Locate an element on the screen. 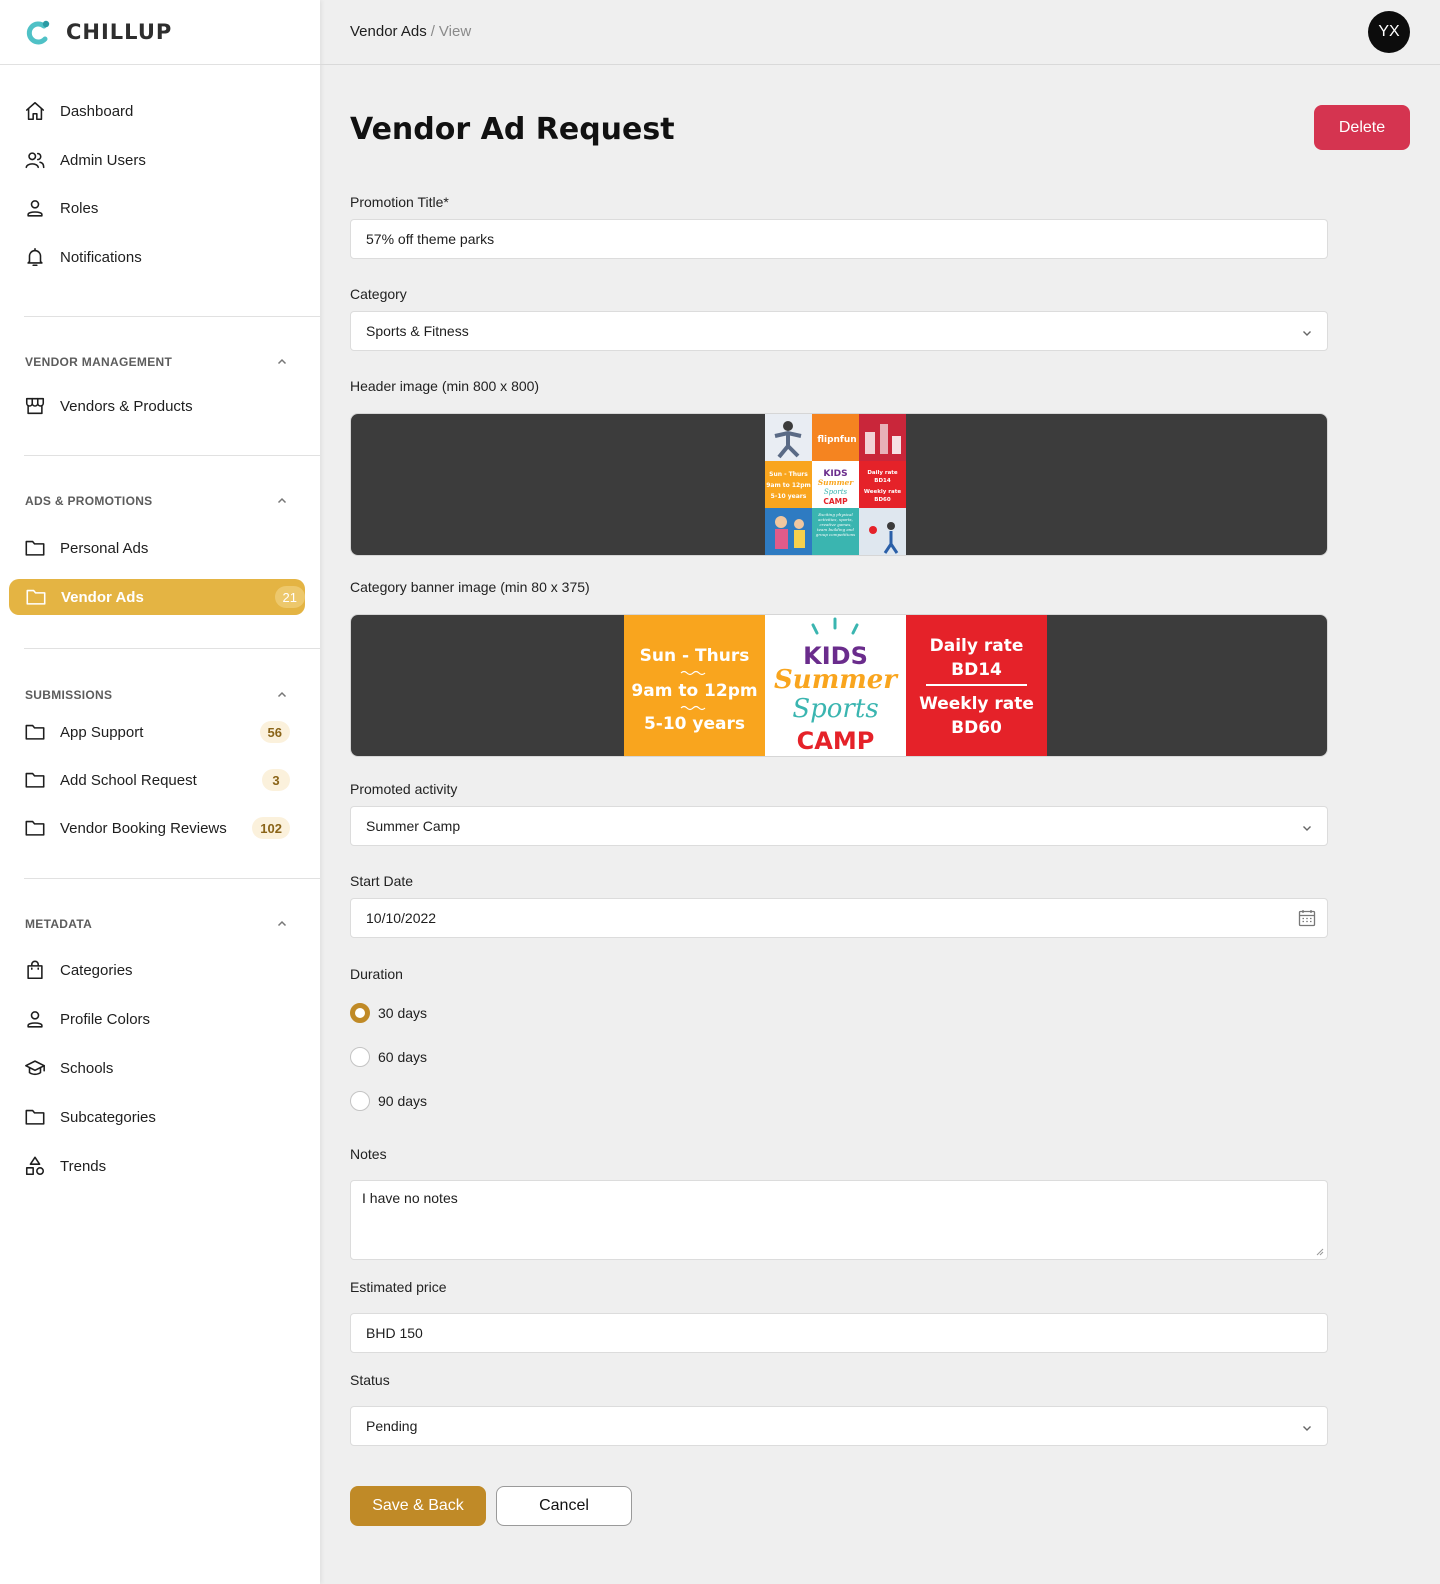 This screenshot has height=1584, width=1440. shapes-icon is located at coordinates (35, 1166).